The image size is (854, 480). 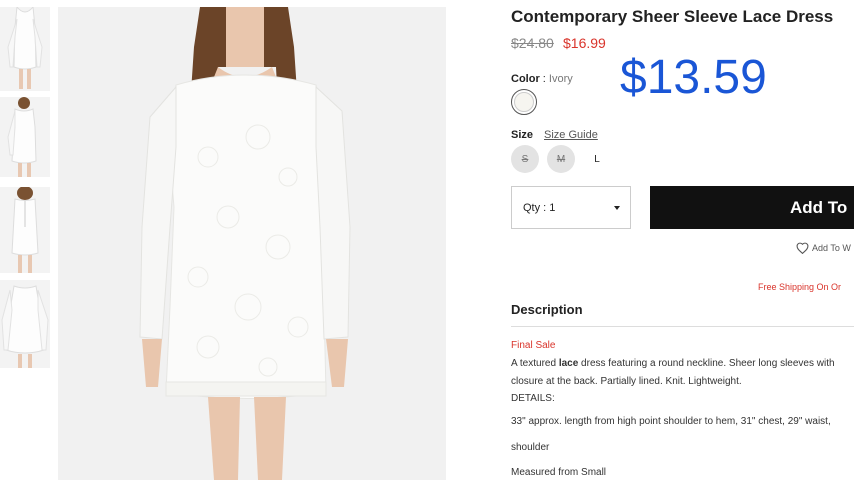 What do you see at coordinates (568, 363) in the screenshot?
I see `description-line-1-bold: lace` at bounding box center [568, 363].